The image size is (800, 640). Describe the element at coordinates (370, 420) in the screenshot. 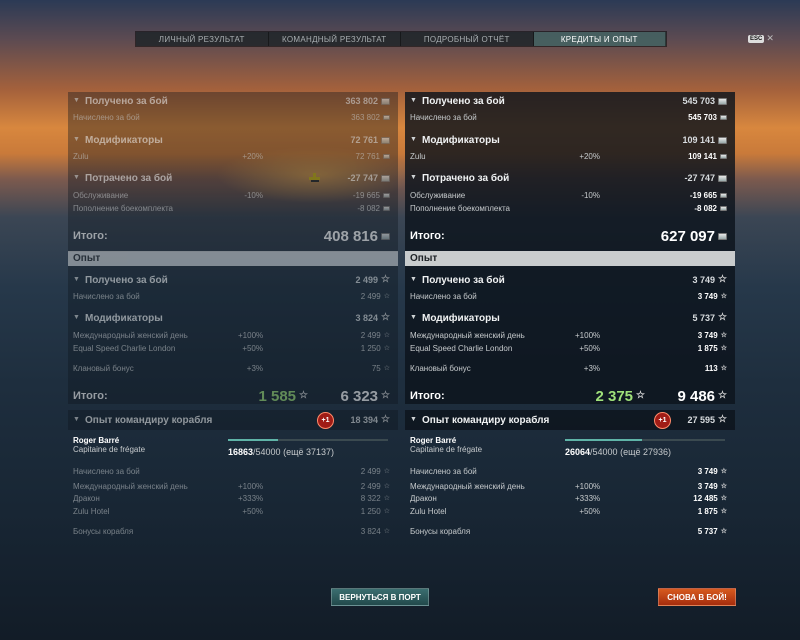

I see `commander-xp-value: 18 394 ☆` at that location.